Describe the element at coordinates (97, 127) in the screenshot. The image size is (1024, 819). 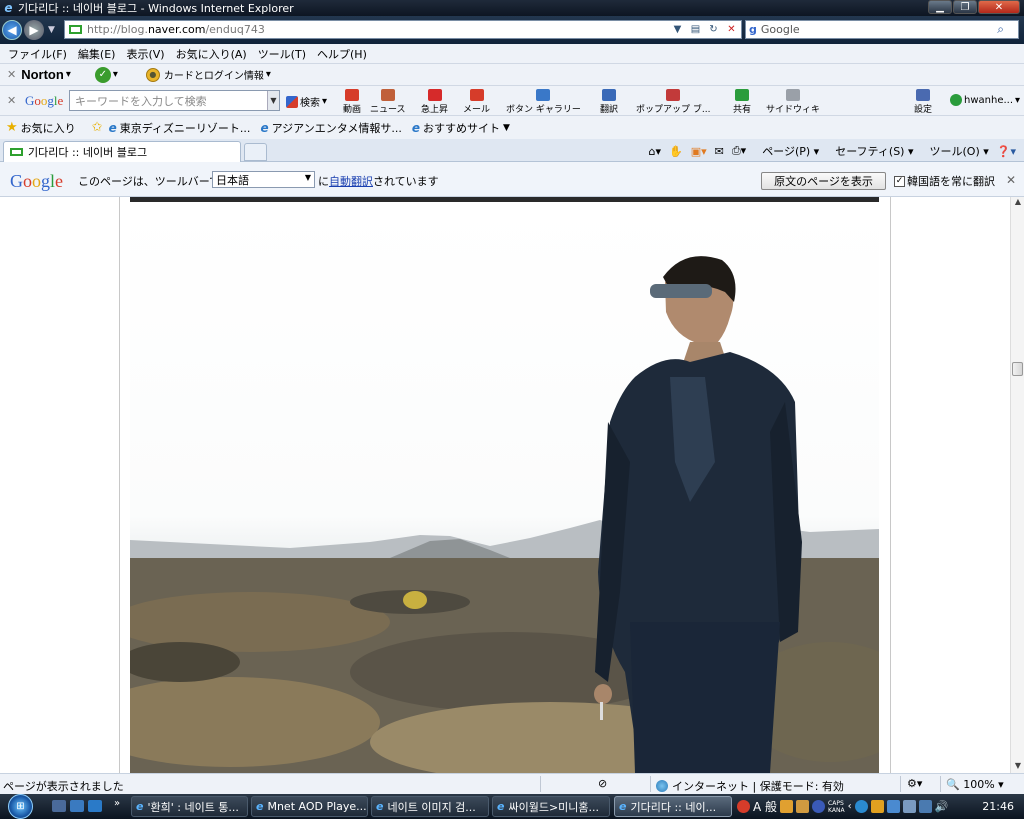
I see `add-favorite-icon: ✩` at that location.